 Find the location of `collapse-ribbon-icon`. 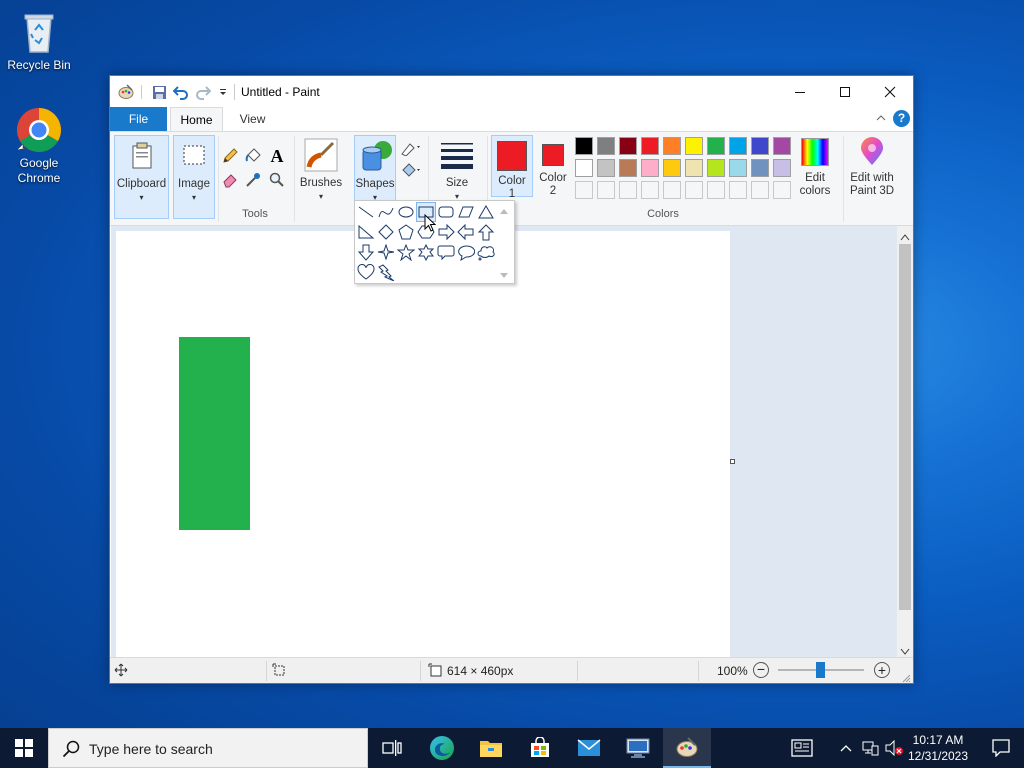

collapse-ribbon-icon is located at coordinates (881, 119).